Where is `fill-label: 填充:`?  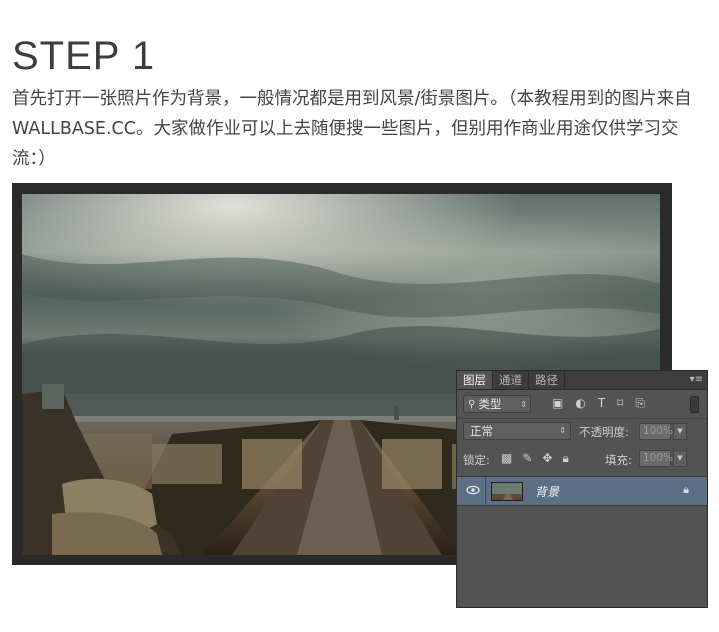 fill-label: 填充: is located at coordinates (618, 460).